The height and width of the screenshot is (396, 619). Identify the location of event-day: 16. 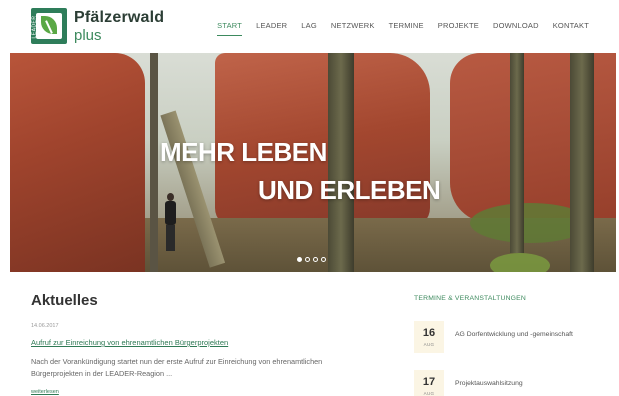
(429, 333).